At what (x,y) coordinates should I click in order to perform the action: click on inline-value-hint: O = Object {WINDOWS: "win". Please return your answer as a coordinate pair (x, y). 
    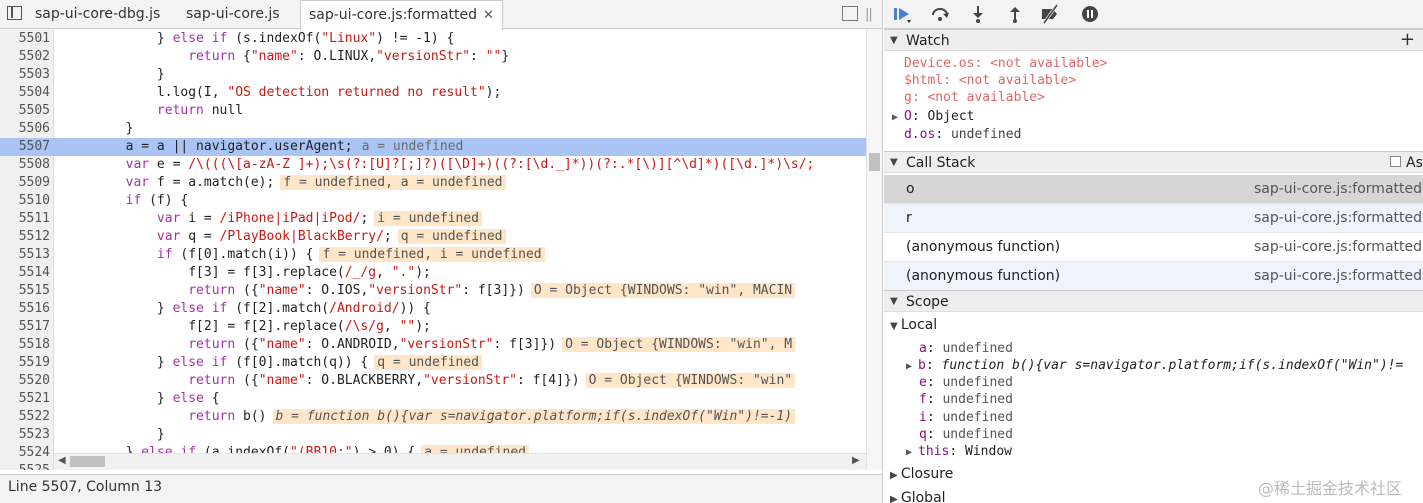
    Looking at the image, I should click on (690, 380).